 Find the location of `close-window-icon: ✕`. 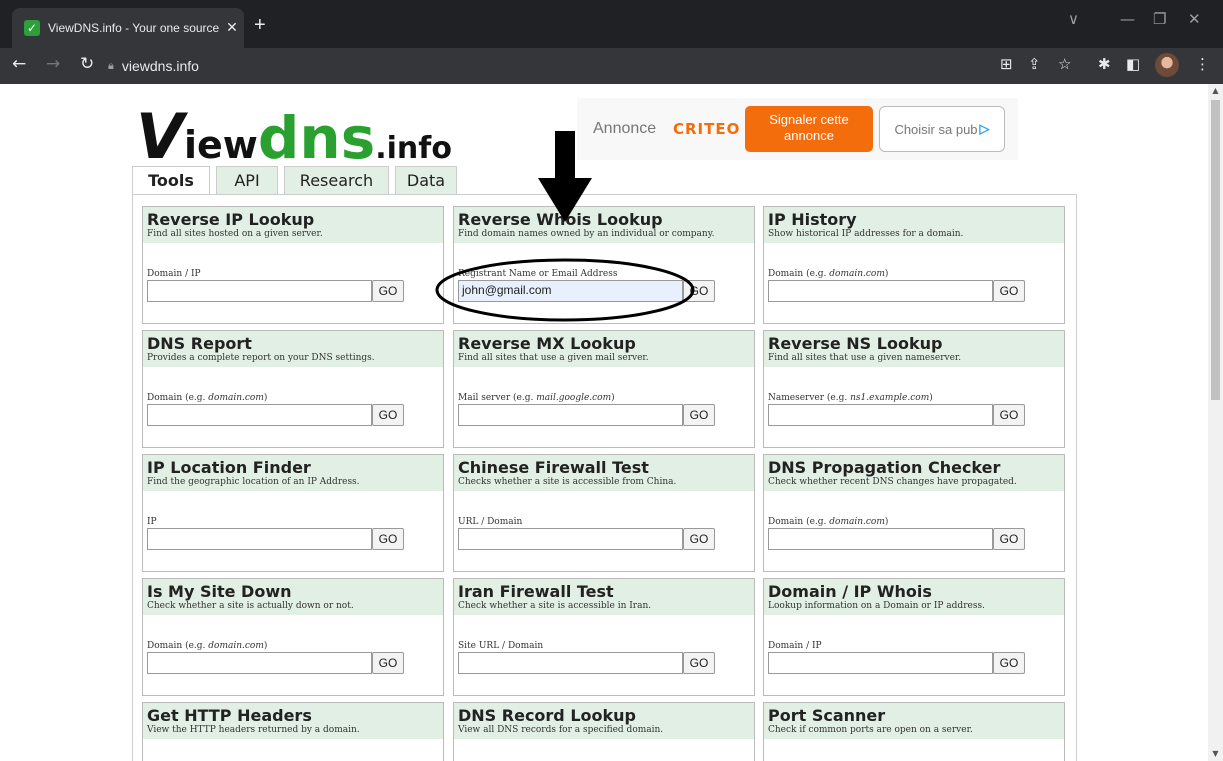

close-window-icon: ✕ is located at coordinates (1194, 19).